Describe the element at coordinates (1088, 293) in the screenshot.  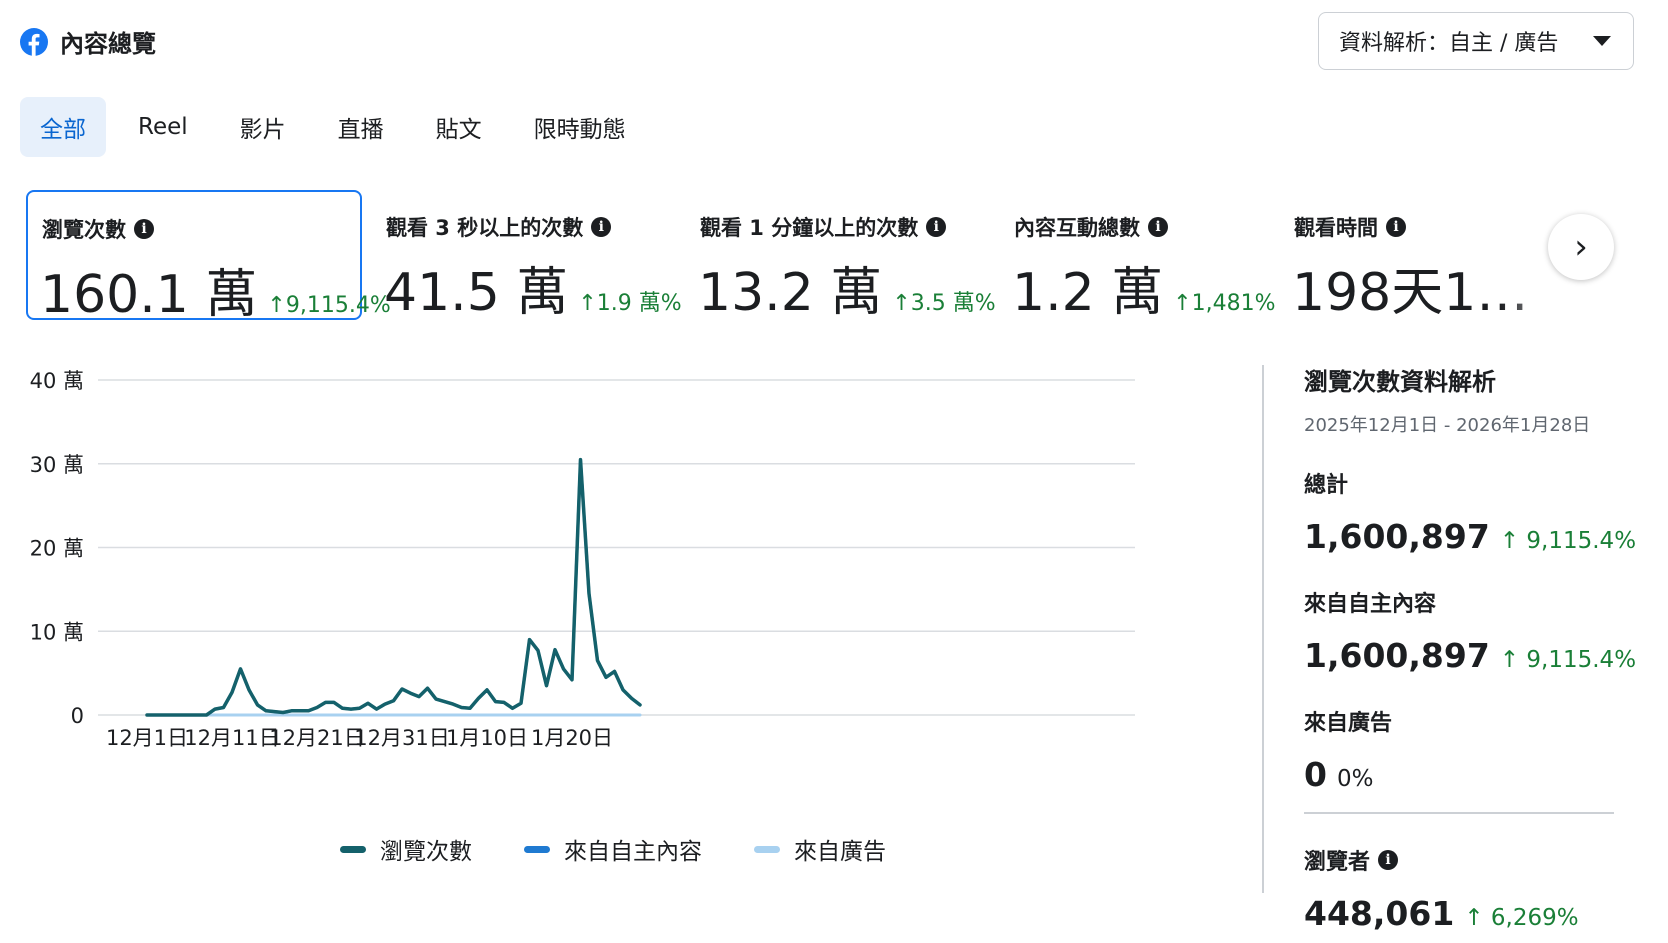
I see `metric-value: 1.2 萬` at that location.